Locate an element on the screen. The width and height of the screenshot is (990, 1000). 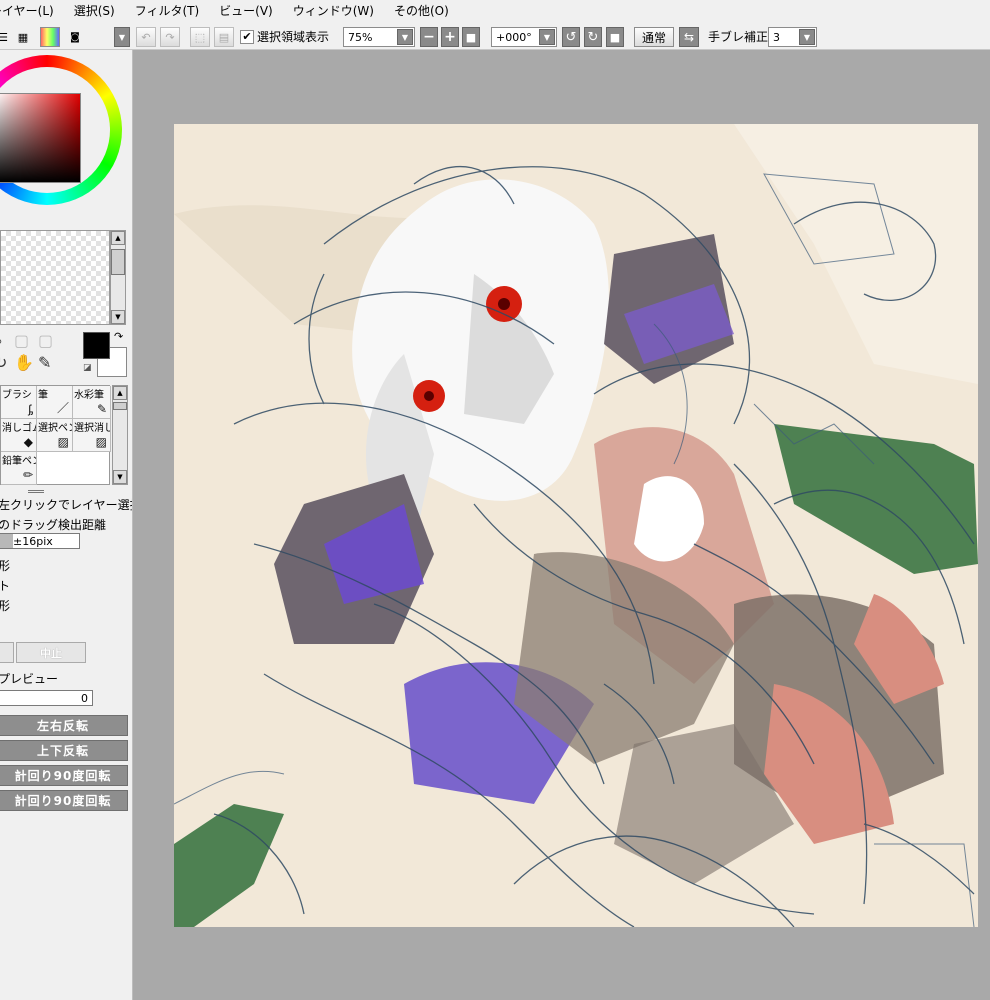
preview-label: プレビュー is located at coordinates (29, 679).